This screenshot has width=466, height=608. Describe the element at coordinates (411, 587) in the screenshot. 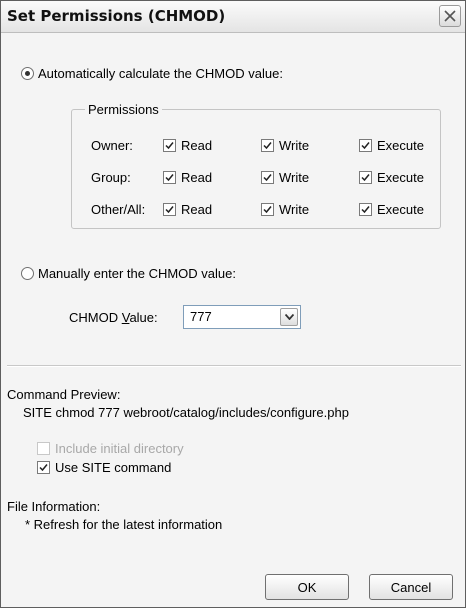

I see `cancel-button: Cancel` at that location.